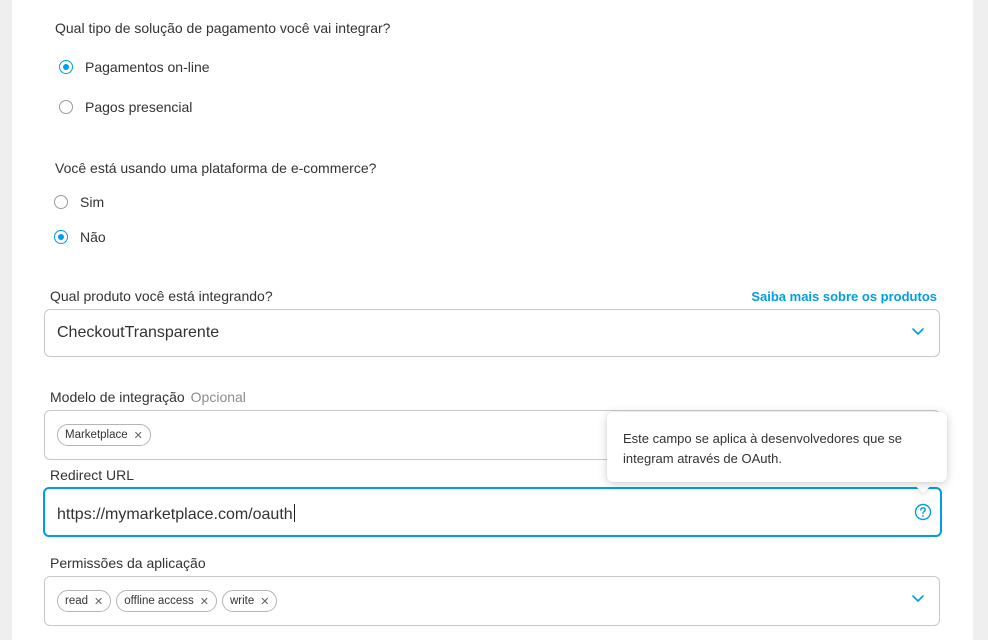 This screenshot has height=640, width=988. Describe the element at coordinates (92, 202) in the screenshot. I see `radio-label-yes: Sim` at that location.